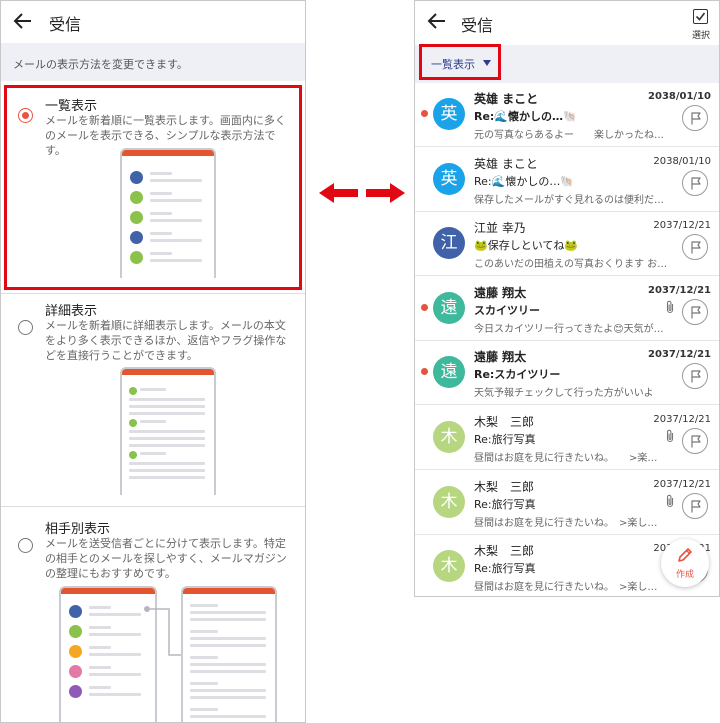 This screenshot has width=720, height=723. Describe the element at coordinates (567, 23) in the screenshot. I see `inbox-header: 受信 選択` at that location.